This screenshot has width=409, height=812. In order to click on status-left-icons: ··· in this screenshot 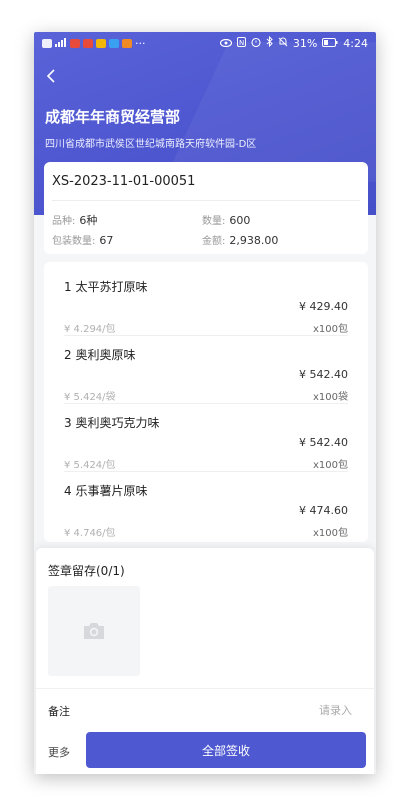, I will do `click(94, 43)`.